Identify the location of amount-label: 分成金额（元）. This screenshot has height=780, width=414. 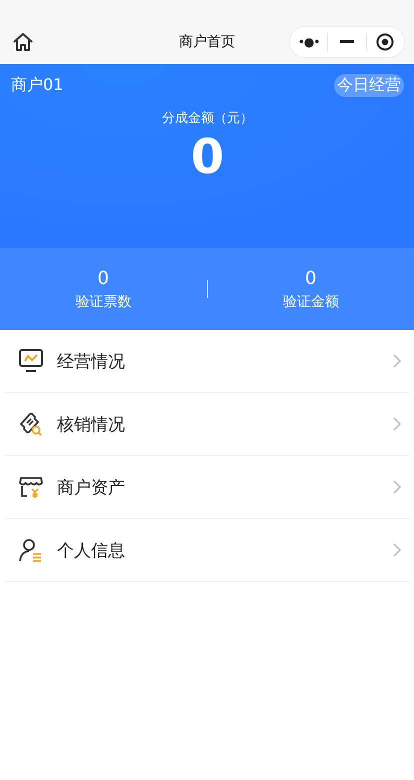
(207, 118).